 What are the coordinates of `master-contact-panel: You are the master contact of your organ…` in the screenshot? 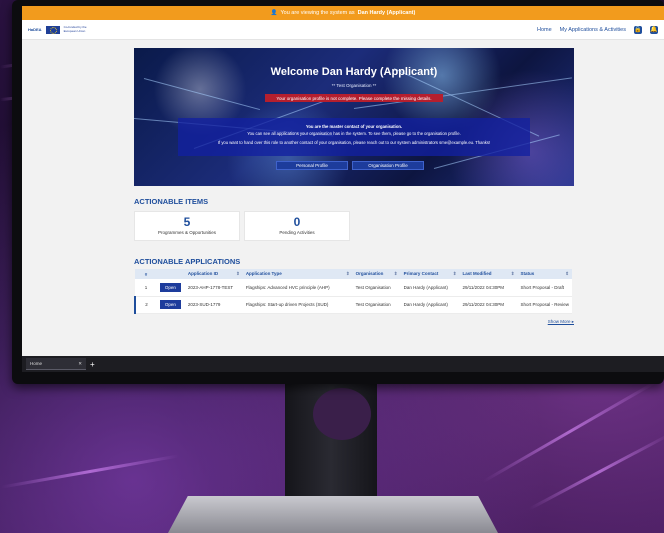 It's located at (354, 137).